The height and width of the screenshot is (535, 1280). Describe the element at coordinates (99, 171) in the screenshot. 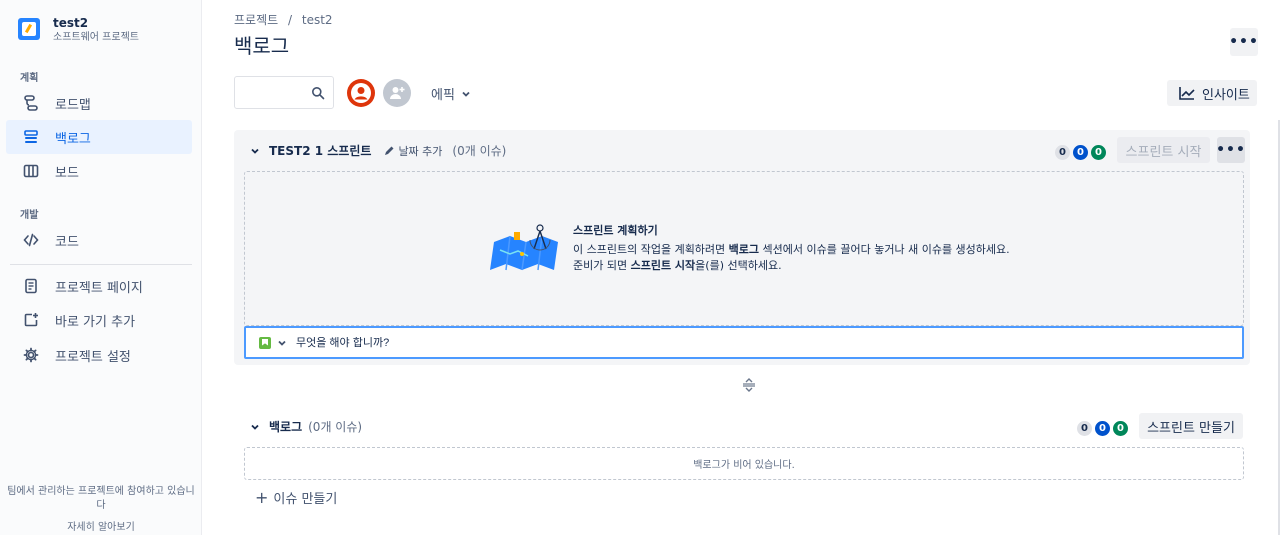

I see `sidebar-item-board: 보드` at that location.